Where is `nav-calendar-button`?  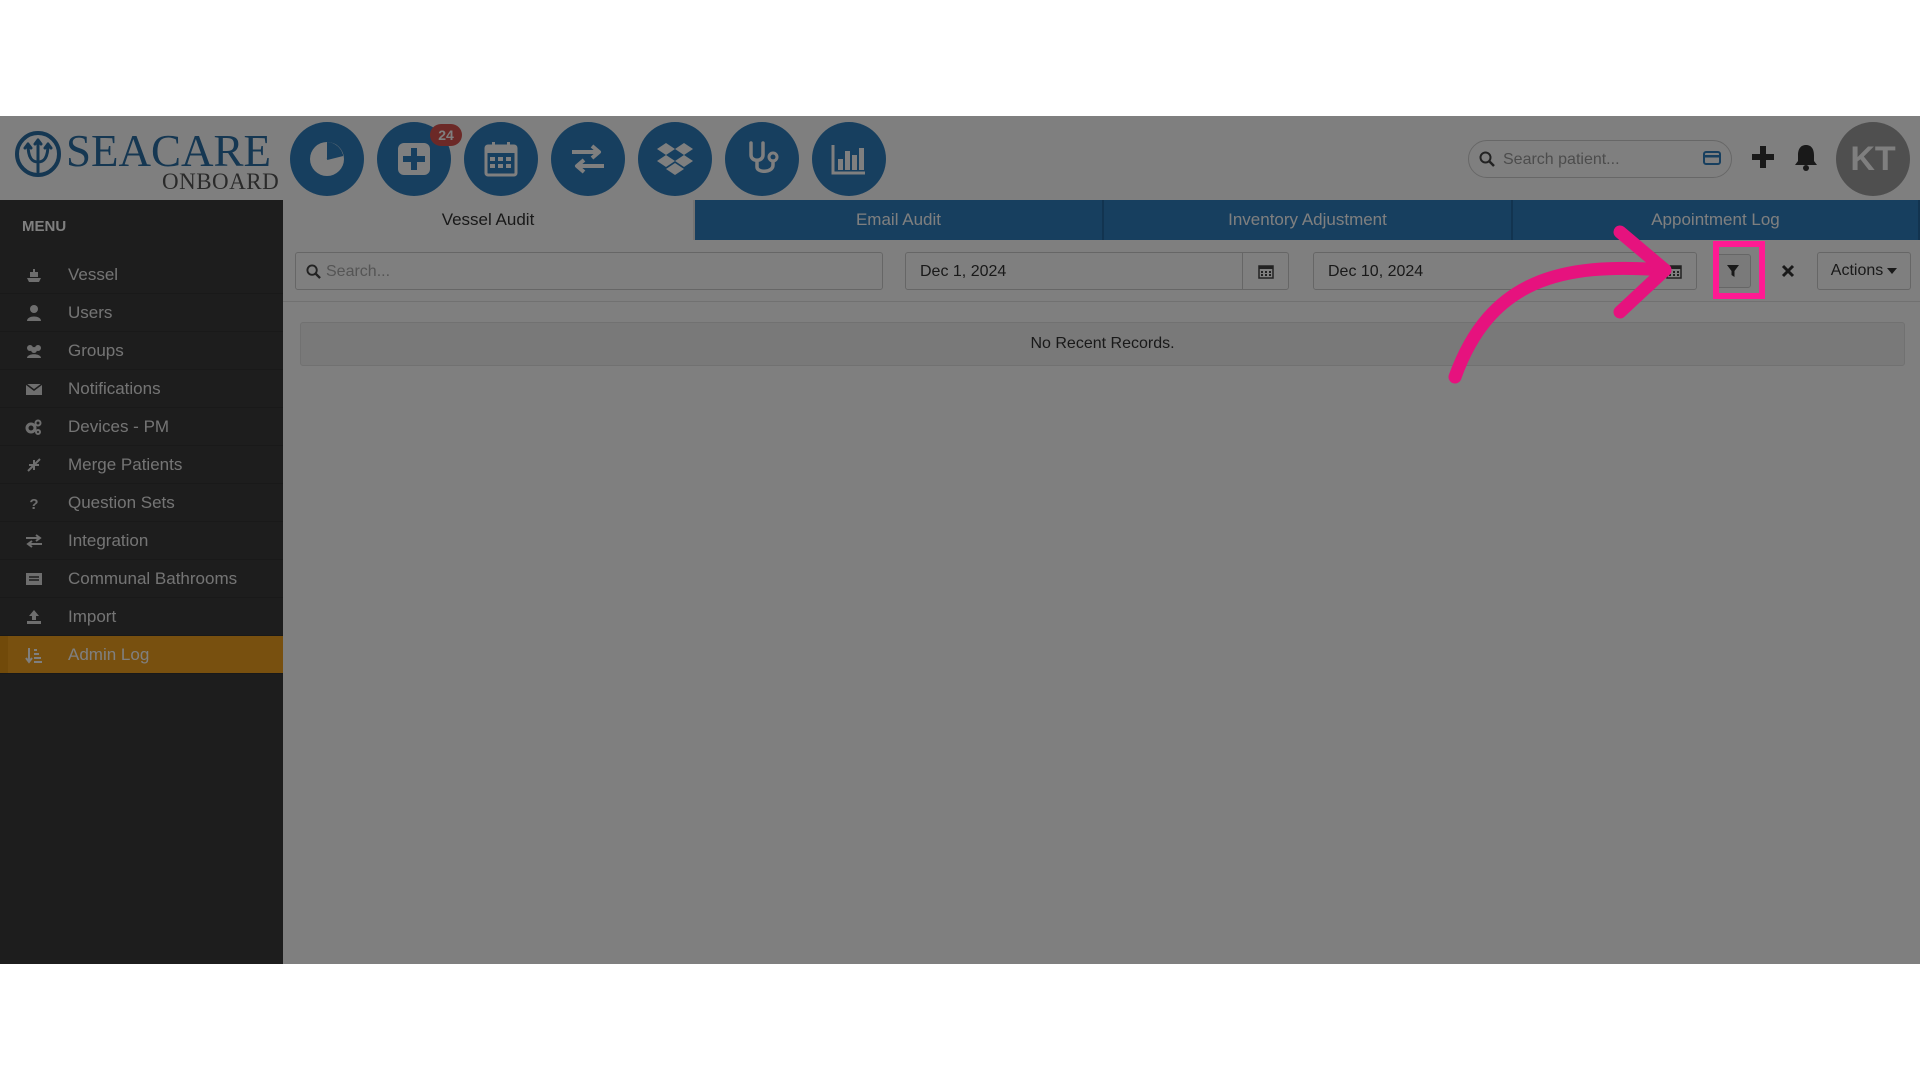
nav-calendar-button is located at coordinates (501, 159).